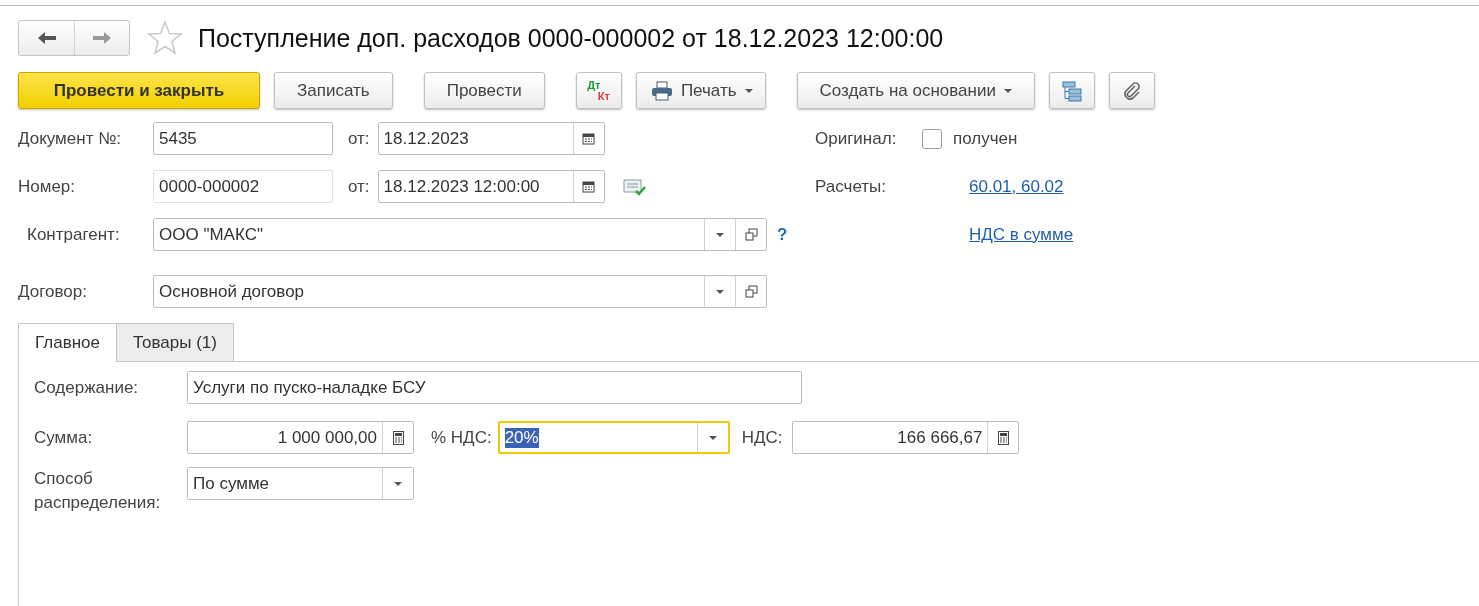 The width and height of the screenshot is (1479, 606). Describe the element at coordinates (47, 186) in the screenshot. I see `field-label: Номер:` at that location.